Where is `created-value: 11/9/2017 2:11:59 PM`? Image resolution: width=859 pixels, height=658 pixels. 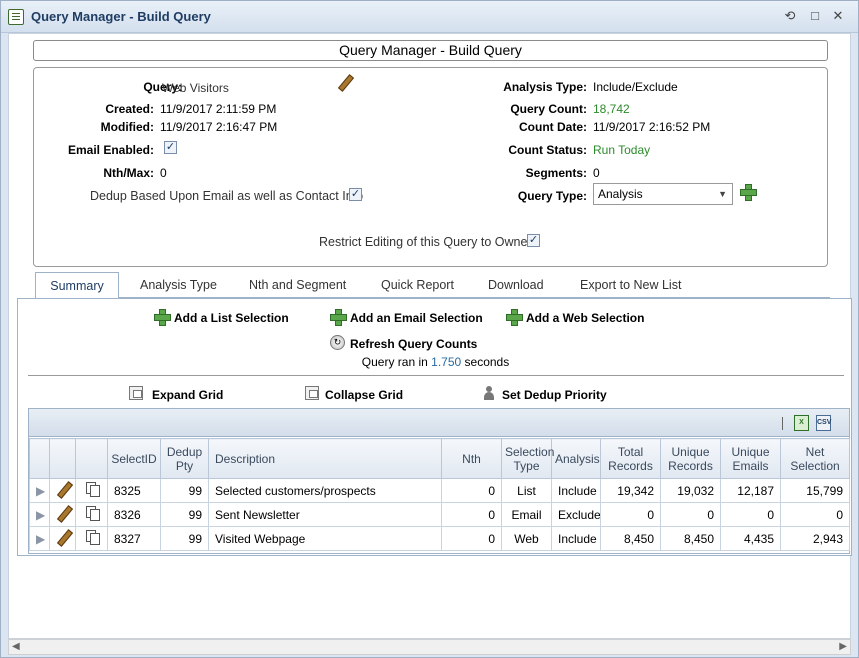
created-value: 11/9/2017 2:11:59 PM is located at coordinates (218, 109).